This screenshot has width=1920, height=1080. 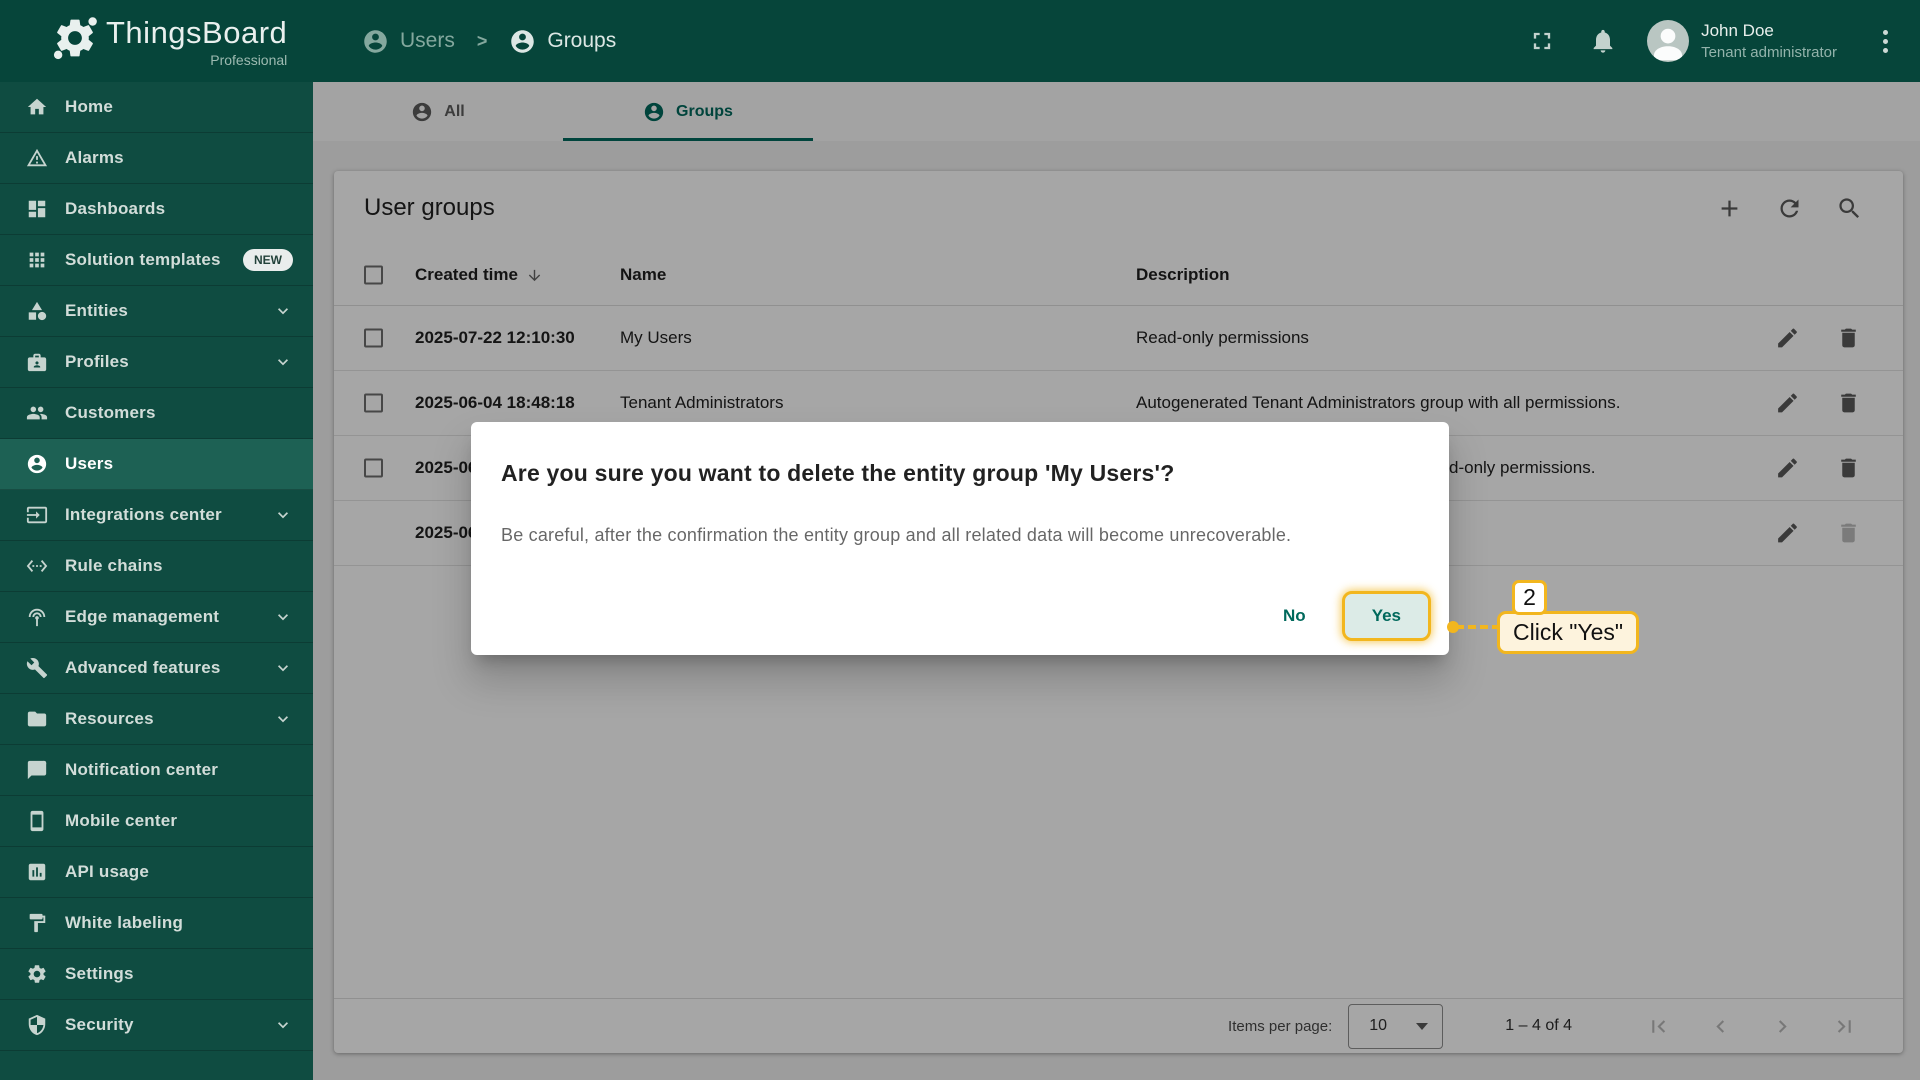 What do you see at coordinates (1529, 597) in the screenshot?
I see `annotation-step-badge: 2` at bounding box center [1529, 597].